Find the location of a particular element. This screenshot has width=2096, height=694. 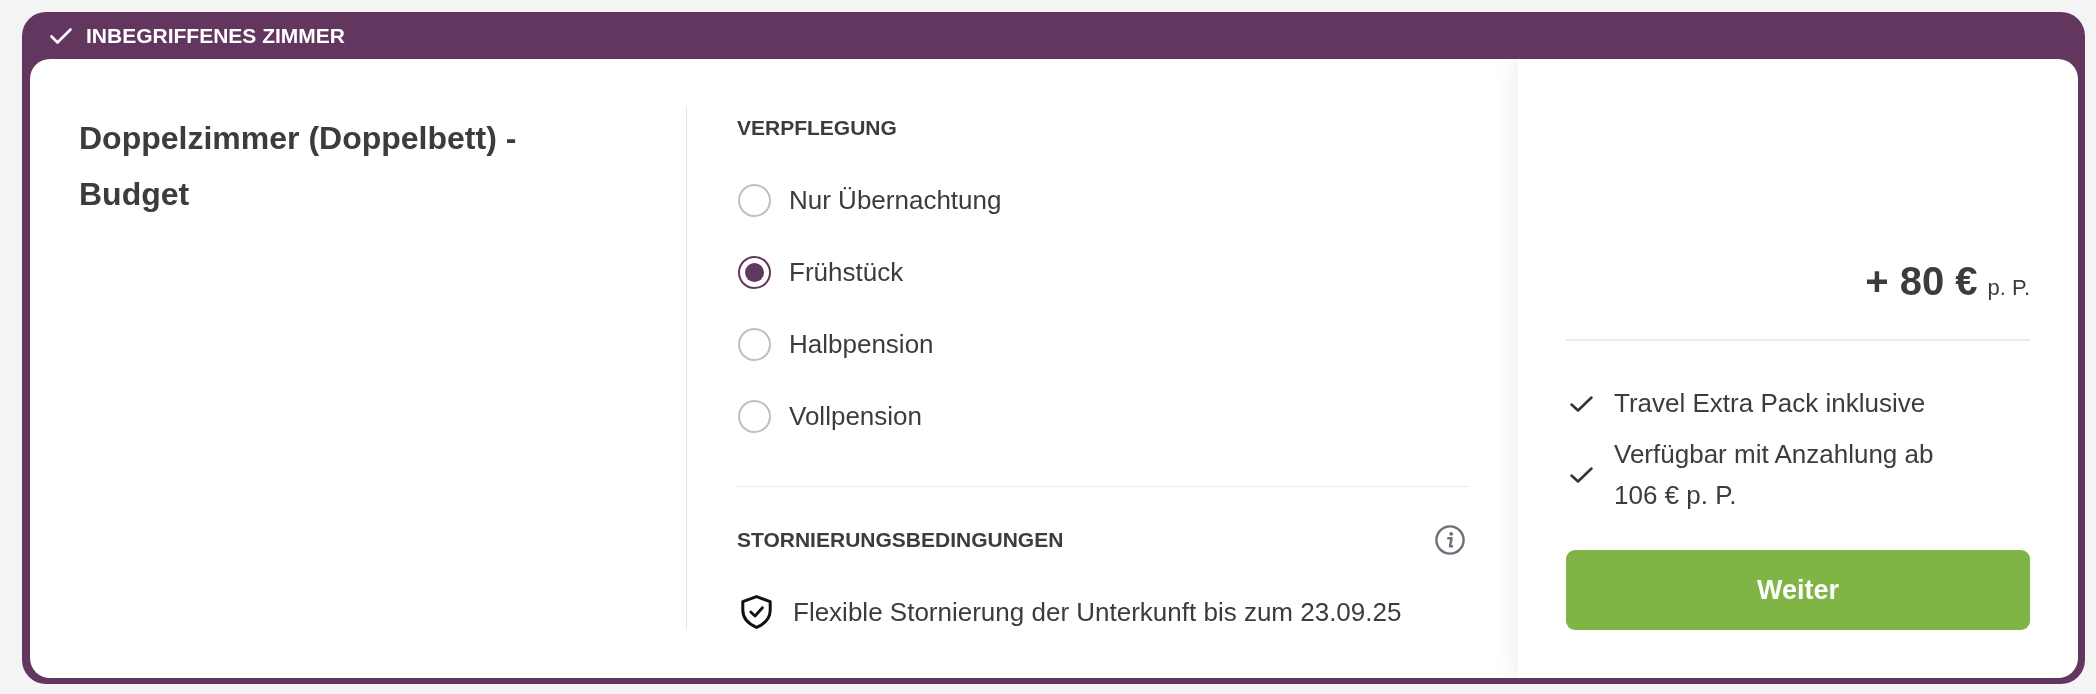

section-heading: STORNIERUNGSBEDINGUNGEN is located at coordinates (900, 540).